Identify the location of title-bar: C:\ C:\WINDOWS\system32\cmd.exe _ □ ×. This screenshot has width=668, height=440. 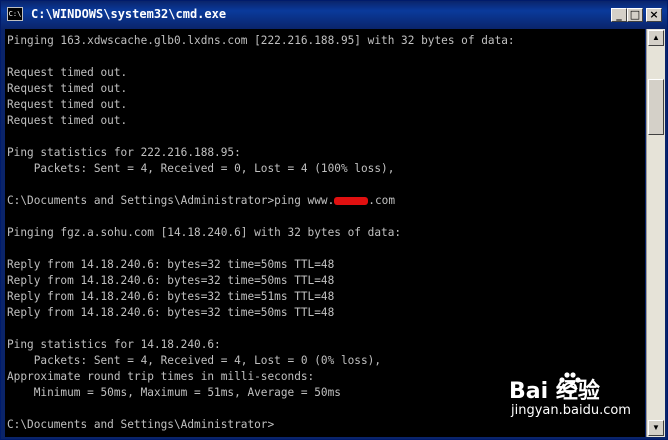
(334, 15).